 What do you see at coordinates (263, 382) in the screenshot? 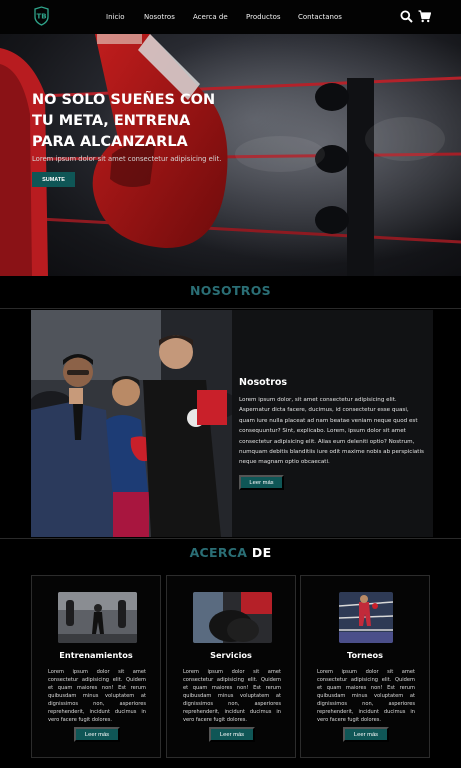
I see `nosotros-heading: Nosotros` at bounding box center [263, 382].